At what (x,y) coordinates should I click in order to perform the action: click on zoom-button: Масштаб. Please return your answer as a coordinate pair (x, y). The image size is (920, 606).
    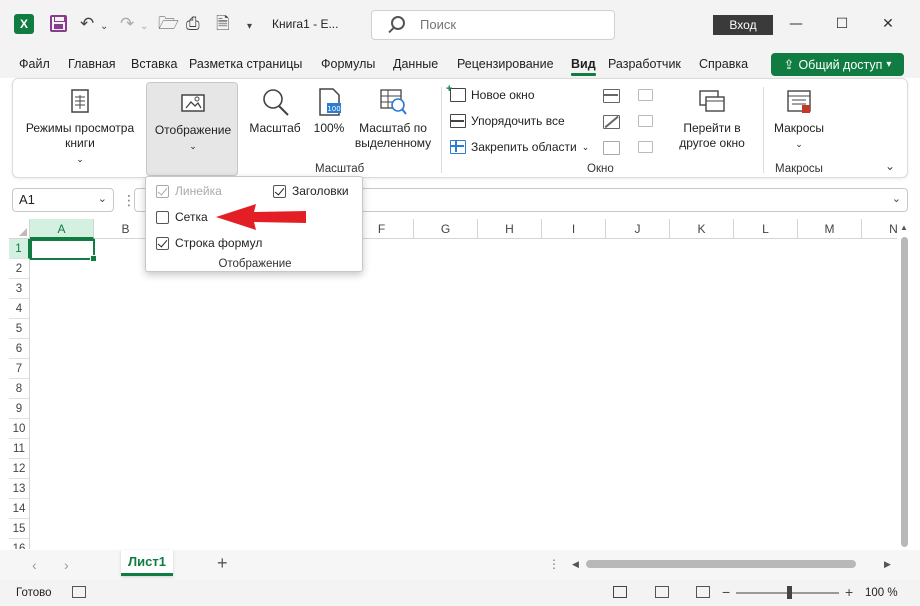
    Looking at the image, I should click on (275, 111).